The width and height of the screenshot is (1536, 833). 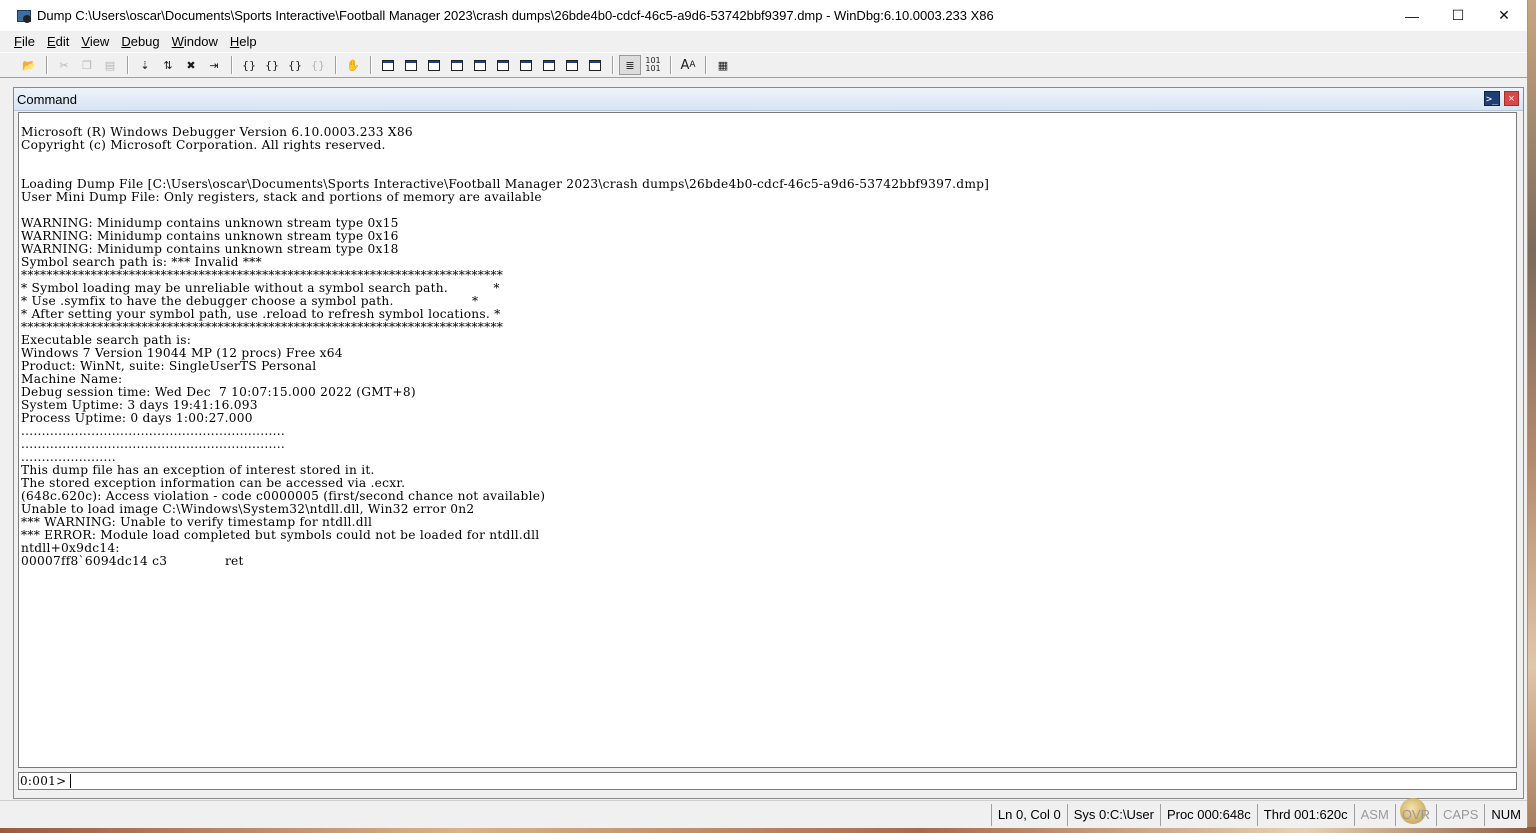 I want to click on menu-window-accel: W, so click(x=177, y=41).